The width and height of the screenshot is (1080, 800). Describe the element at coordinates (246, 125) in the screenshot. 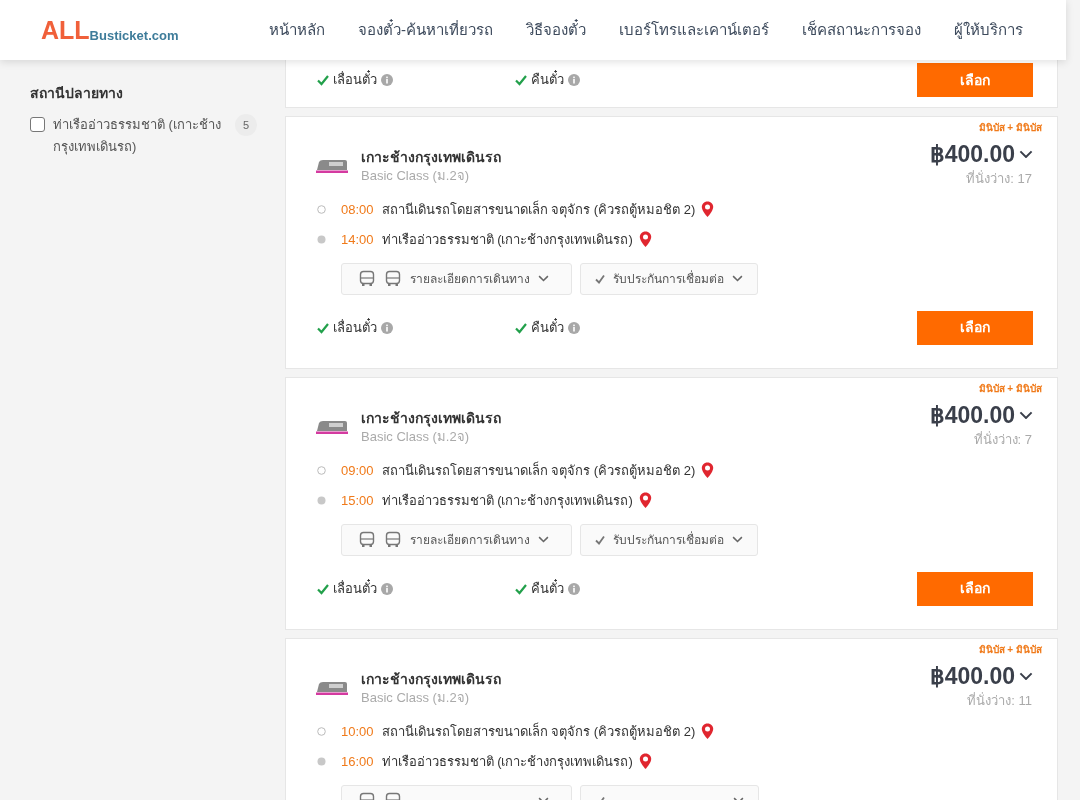

I see `option-count: 5` at that location.